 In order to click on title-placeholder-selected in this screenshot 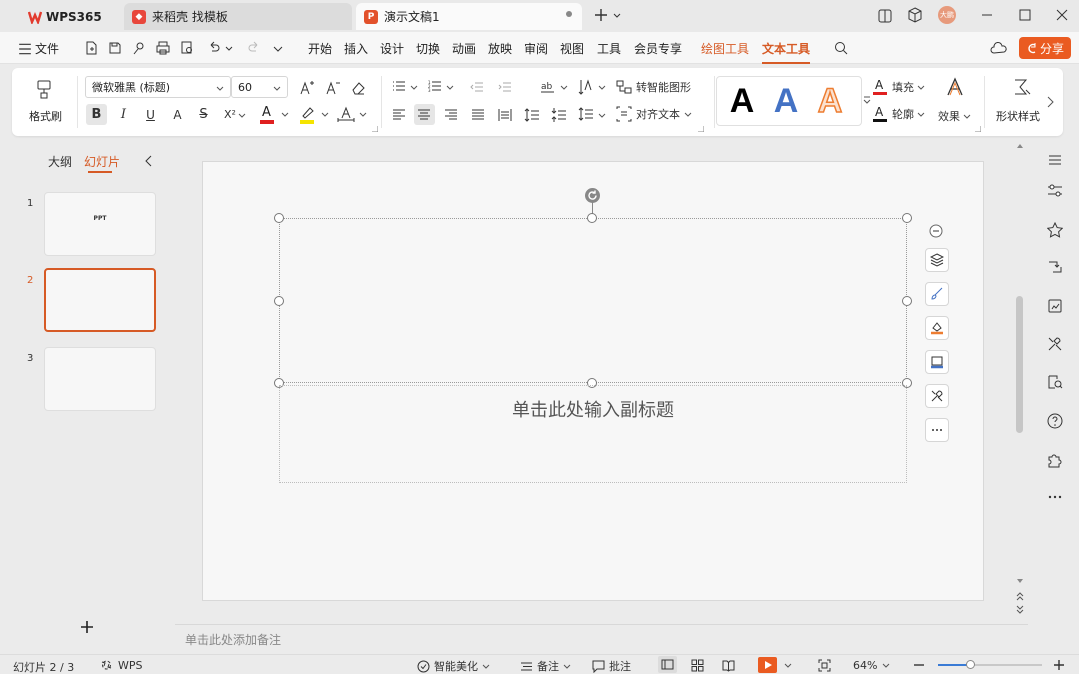, I will do `click(593, 300)`.